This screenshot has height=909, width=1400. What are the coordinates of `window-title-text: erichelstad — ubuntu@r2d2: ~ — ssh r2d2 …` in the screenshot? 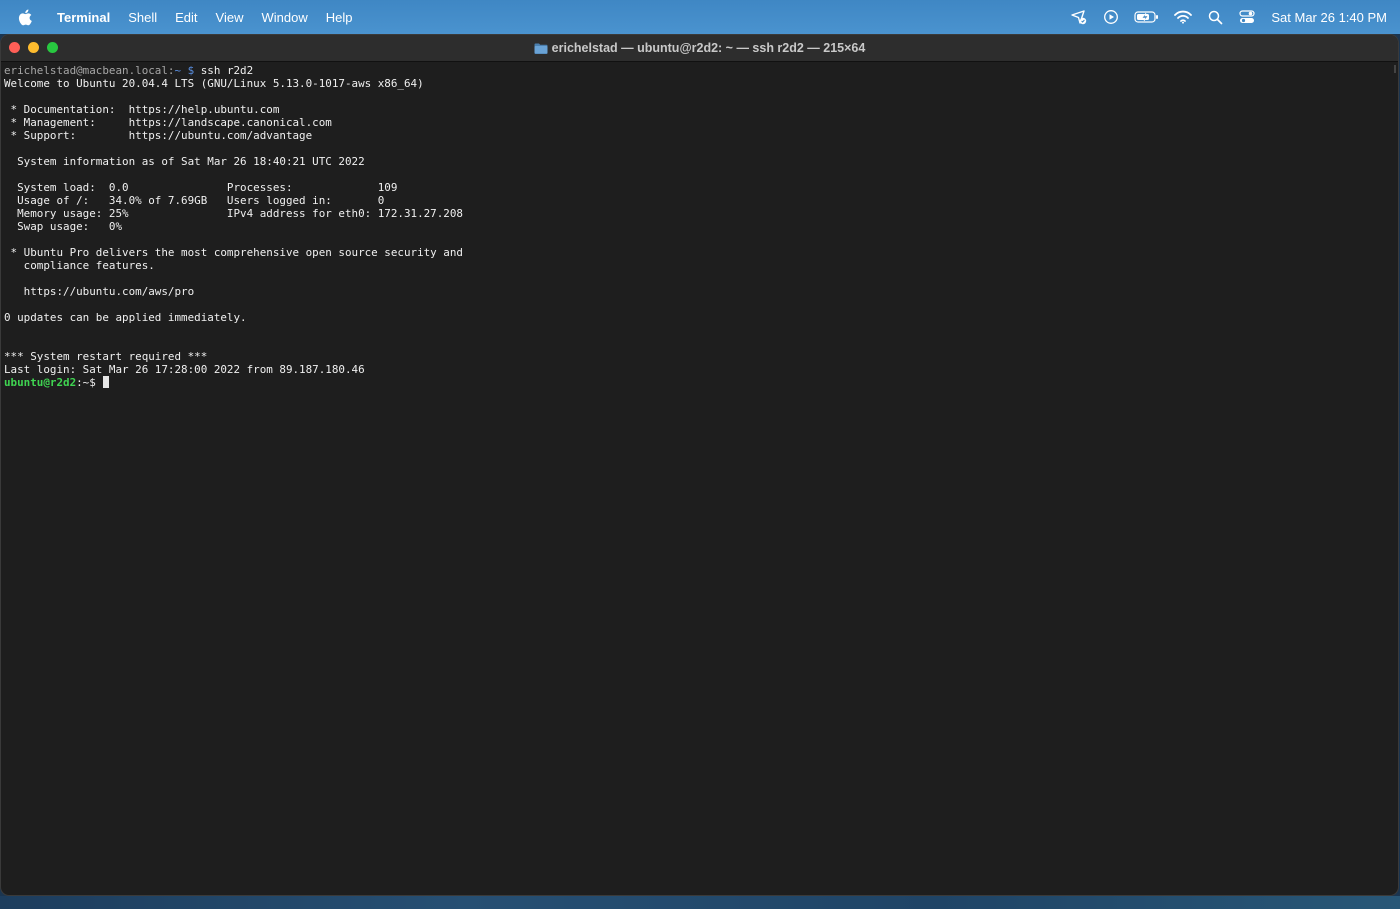 It's located at (708, 48).